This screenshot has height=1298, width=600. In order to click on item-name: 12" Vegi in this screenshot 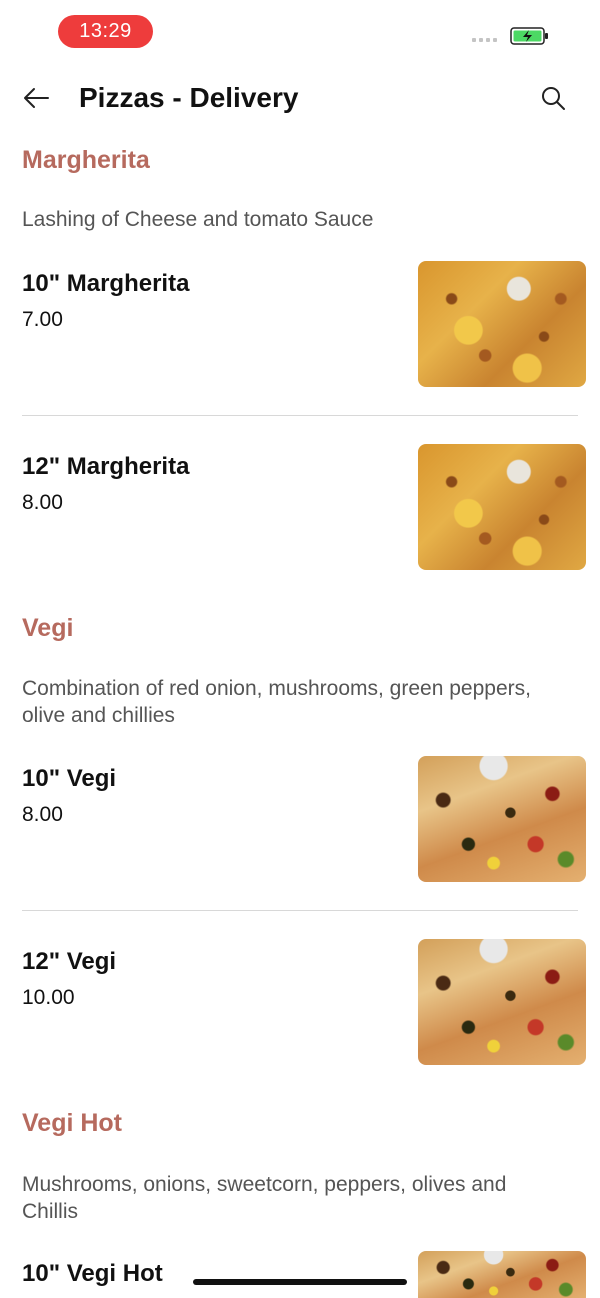, I will do `click(69, 961)`.